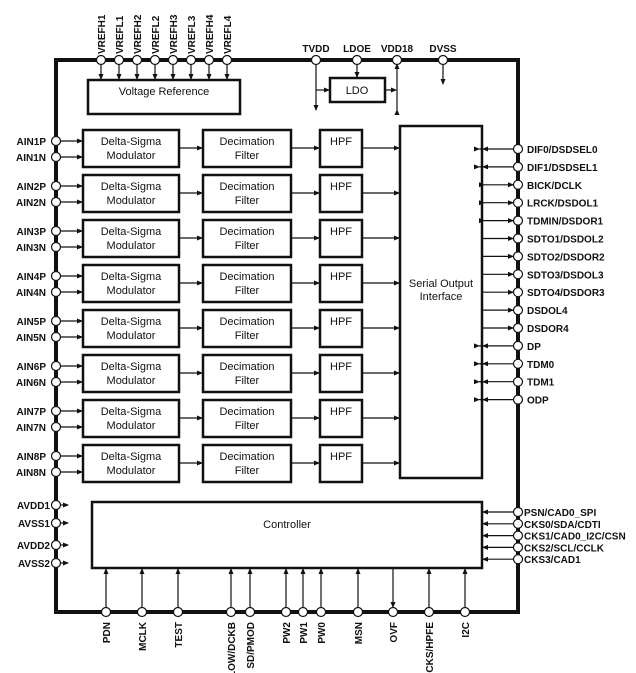 This screenshot has width=636, height=673. I want to click on pin-psn-cad0_spi, so click(518, 512).